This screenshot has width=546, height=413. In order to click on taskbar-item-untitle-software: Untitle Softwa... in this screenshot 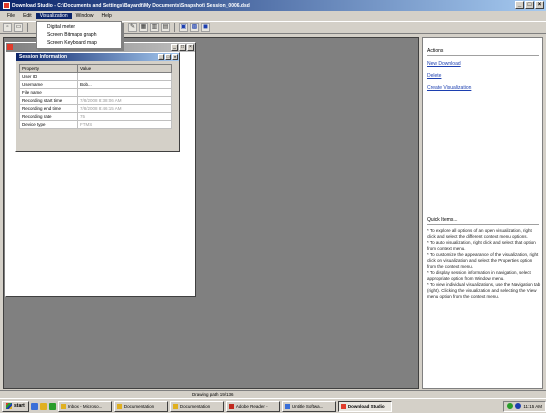, I will do `click(308, 406)`.